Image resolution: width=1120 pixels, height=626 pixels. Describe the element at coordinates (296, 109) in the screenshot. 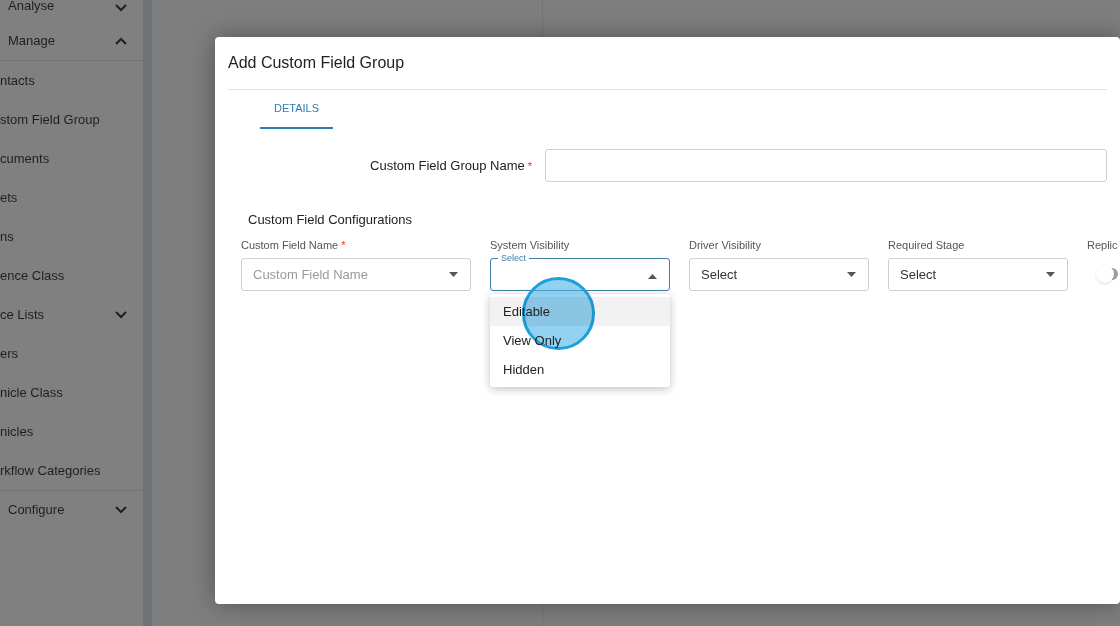

I see `tab: DETAILS` at that location.